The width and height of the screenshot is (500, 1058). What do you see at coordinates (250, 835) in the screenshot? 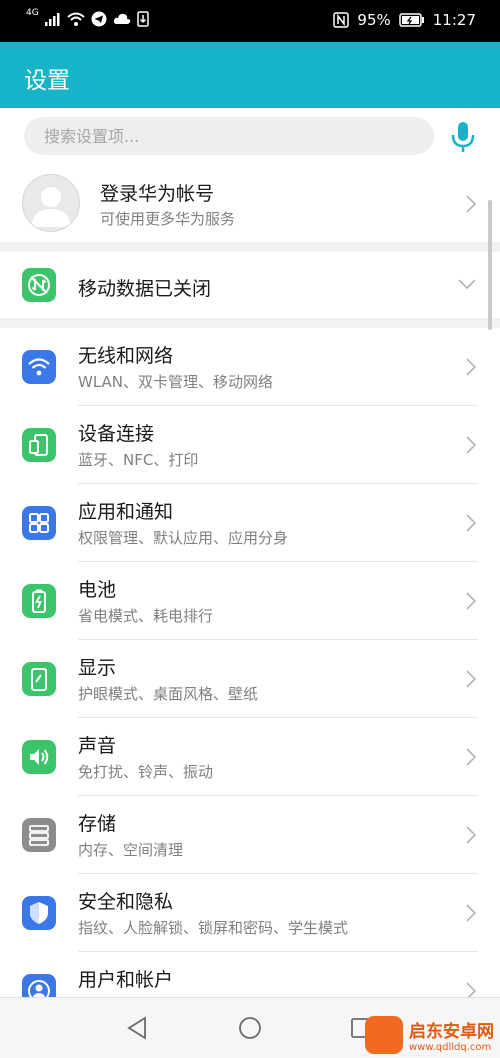
I see `settings-item-storage: 存储 内存、空间清理` at bounding box center [250, 835].